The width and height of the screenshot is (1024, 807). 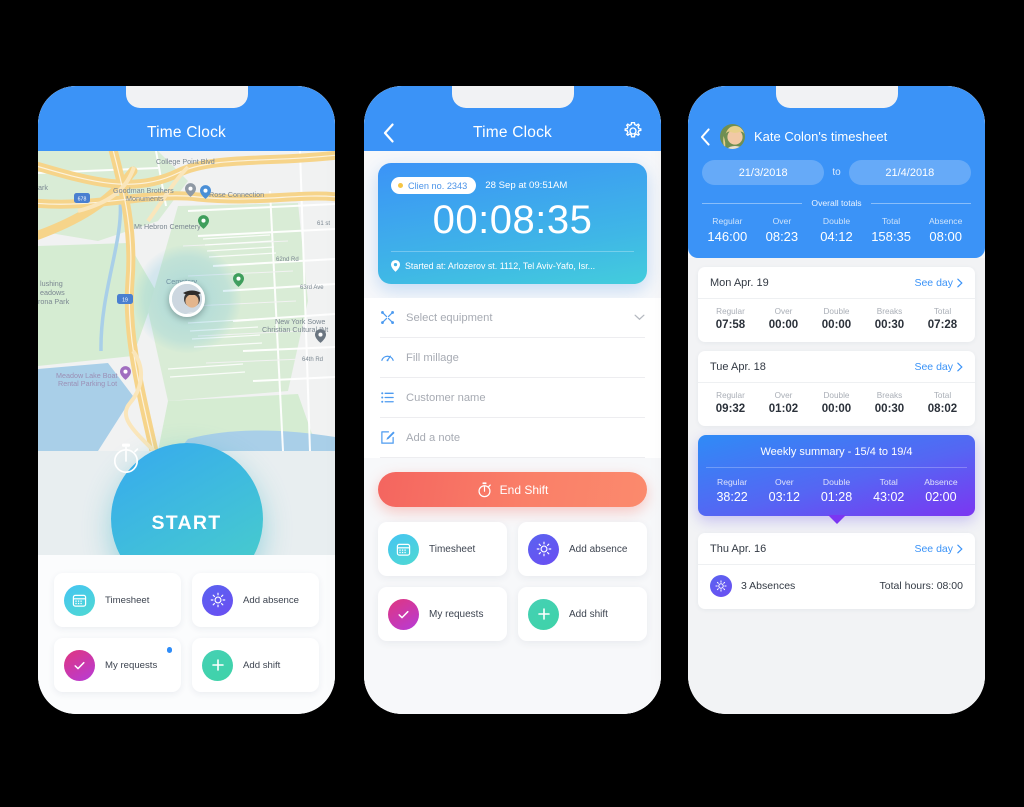 What do you see at coordinates (784, 497) in the screenshot?
I see `weekly-value: 03:12` at bounding box center [784, 497].